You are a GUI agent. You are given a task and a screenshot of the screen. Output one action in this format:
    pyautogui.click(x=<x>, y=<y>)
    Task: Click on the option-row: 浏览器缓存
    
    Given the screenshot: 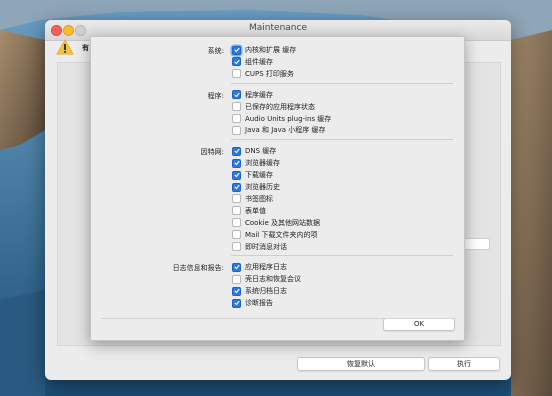 What is the action you would take?
    pyautogui.click(x=256, y=163)
    